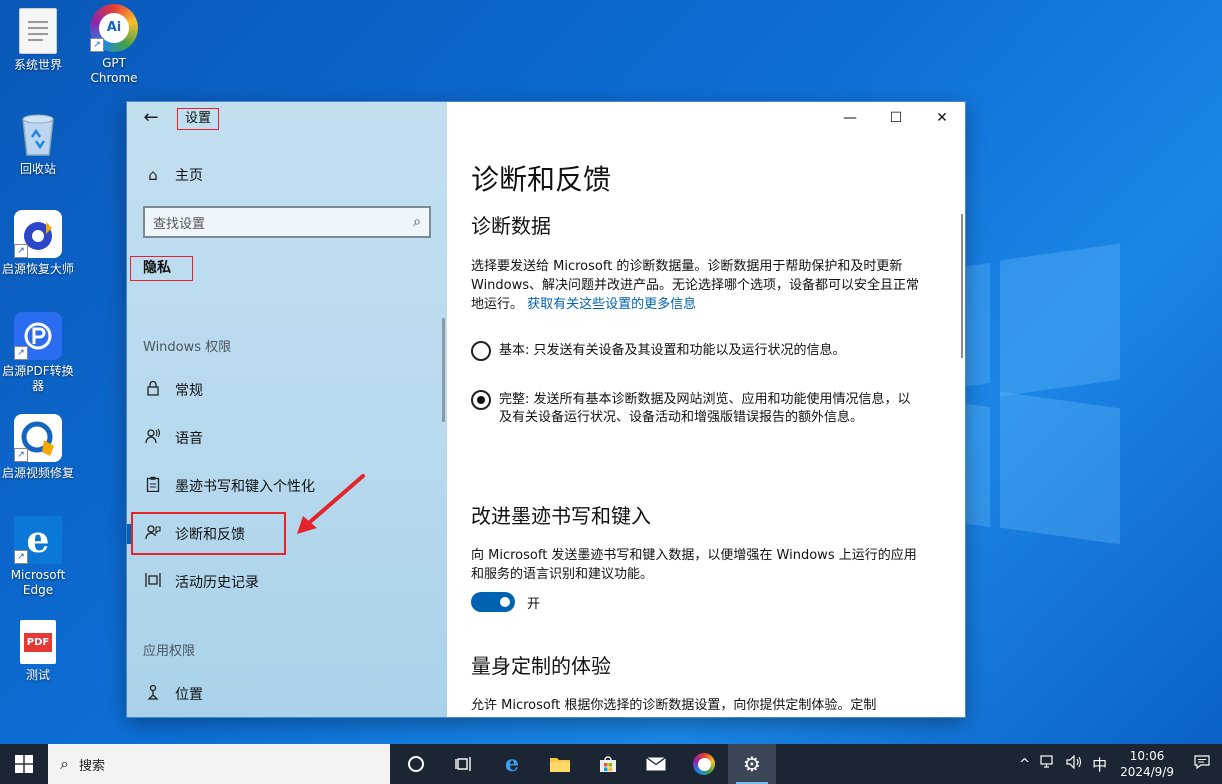 Image resolution: width=1222 pixels, height=784 pixels. I want to click on recycle-bin-icon, so click(38, 134).